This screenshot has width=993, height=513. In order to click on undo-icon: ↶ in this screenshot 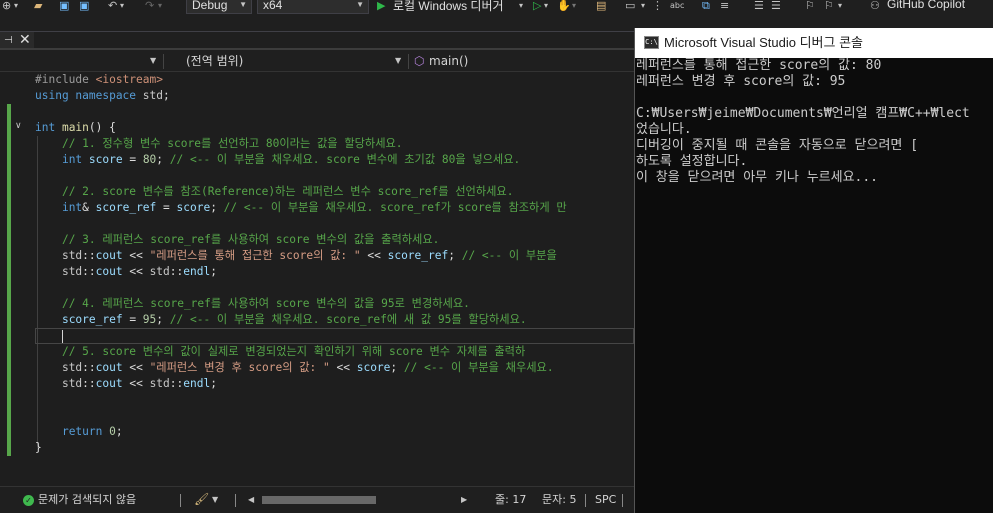, I will do `click(112, 6)`.